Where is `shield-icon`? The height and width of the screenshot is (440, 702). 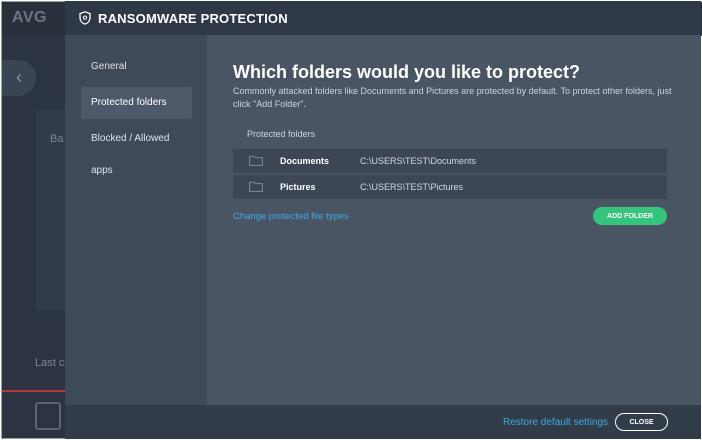 shield-icon is located at coordinates (85, 18).